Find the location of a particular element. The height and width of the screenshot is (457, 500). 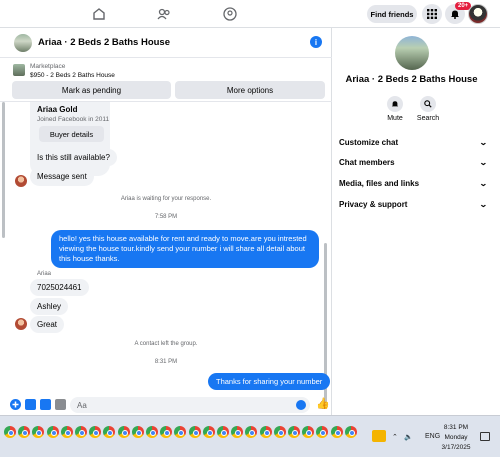

menu-button is located at coordinates (432, 14).